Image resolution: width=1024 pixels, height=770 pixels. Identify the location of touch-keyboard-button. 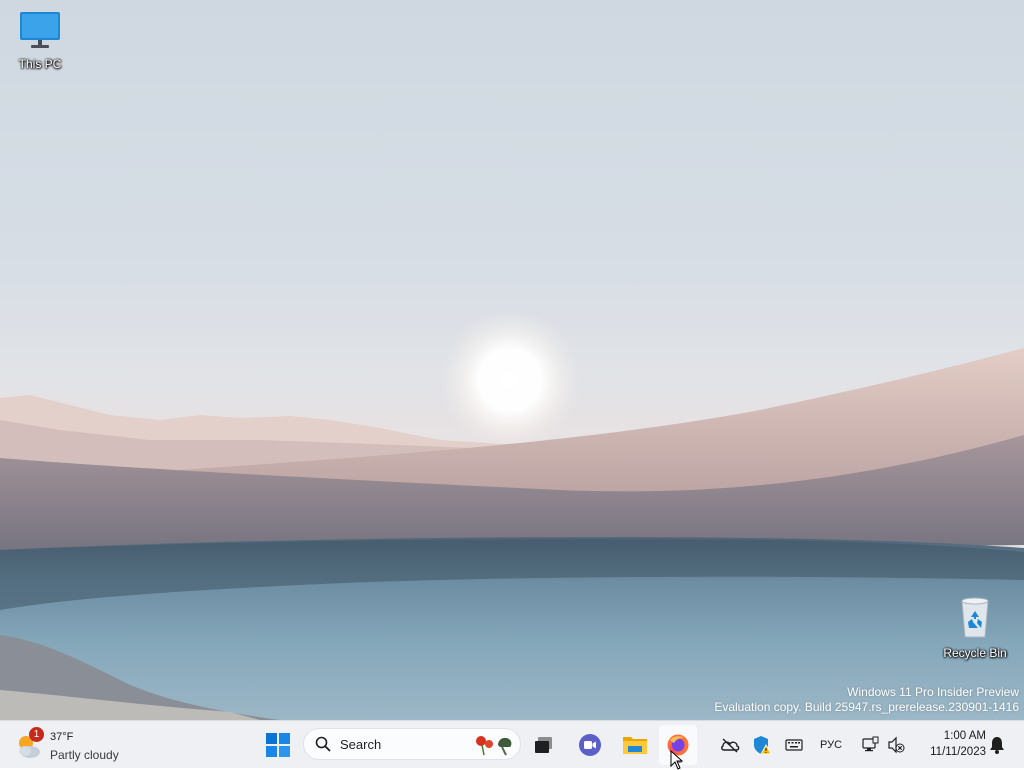
(794, 745).